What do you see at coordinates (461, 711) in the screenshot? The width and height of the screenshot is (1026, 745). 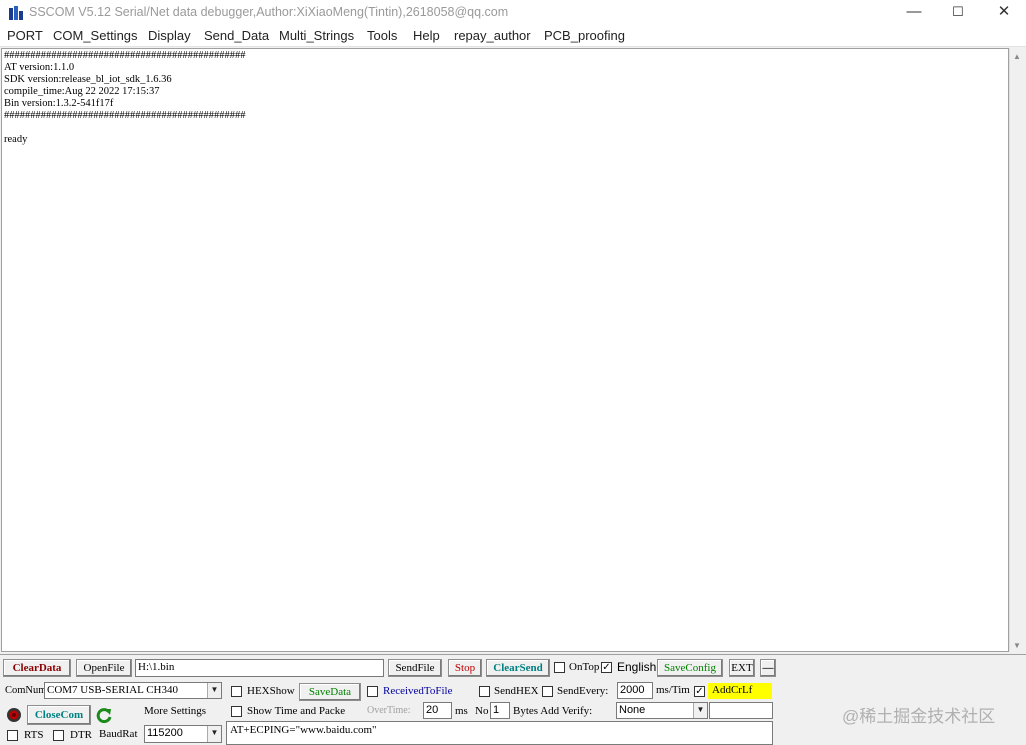 I see `ms-label: ms` at bounding box center [461, 711].